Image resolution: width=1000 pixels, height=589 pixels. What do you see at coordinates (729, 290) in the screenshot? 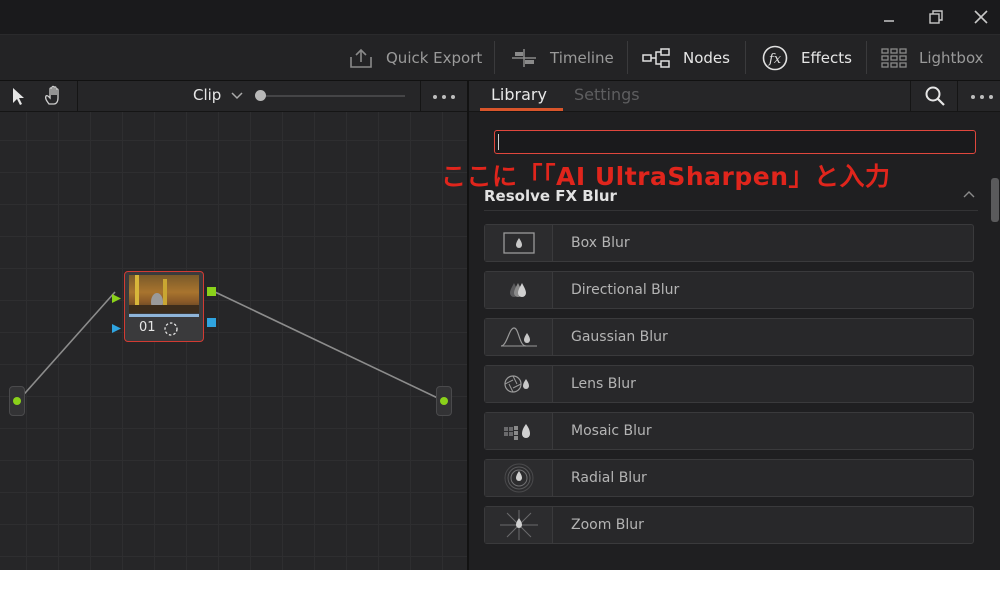
I see `effect-item-directional-blur: Directional Blur` at bounding box center [729, 290].